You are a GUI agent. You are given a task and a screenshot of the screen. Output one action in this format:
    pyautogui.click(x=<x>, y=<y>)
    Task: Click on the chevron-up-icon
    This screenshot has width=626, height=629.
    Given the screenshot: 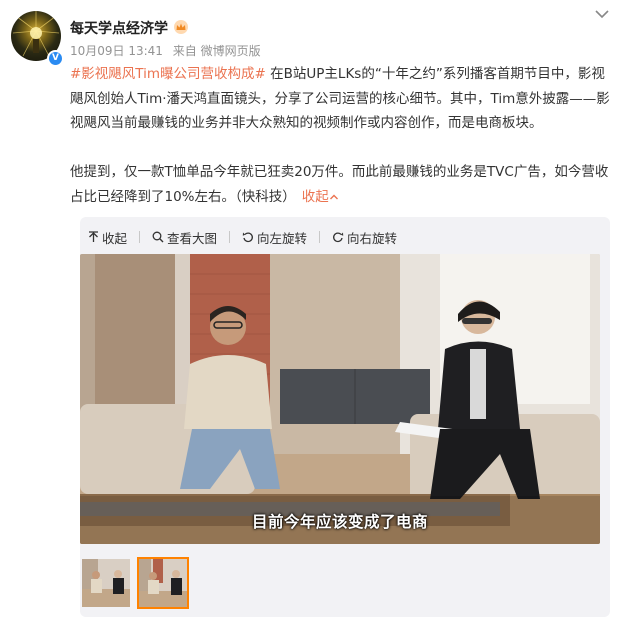 What is the action you would take?
    pyautogui.click(x=333, y=196)
    